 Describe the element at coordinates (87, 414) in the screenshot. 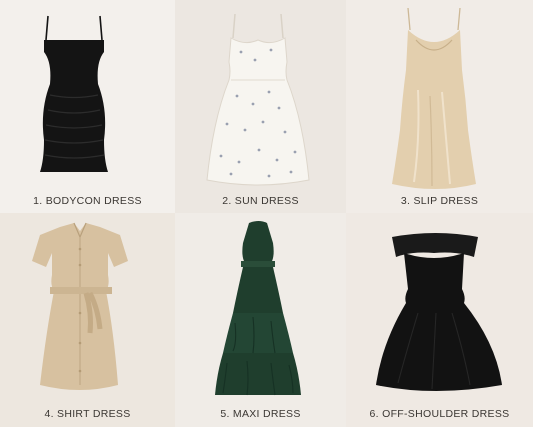

I see `dress-label: 4. SHIRT DRESS` at that location.